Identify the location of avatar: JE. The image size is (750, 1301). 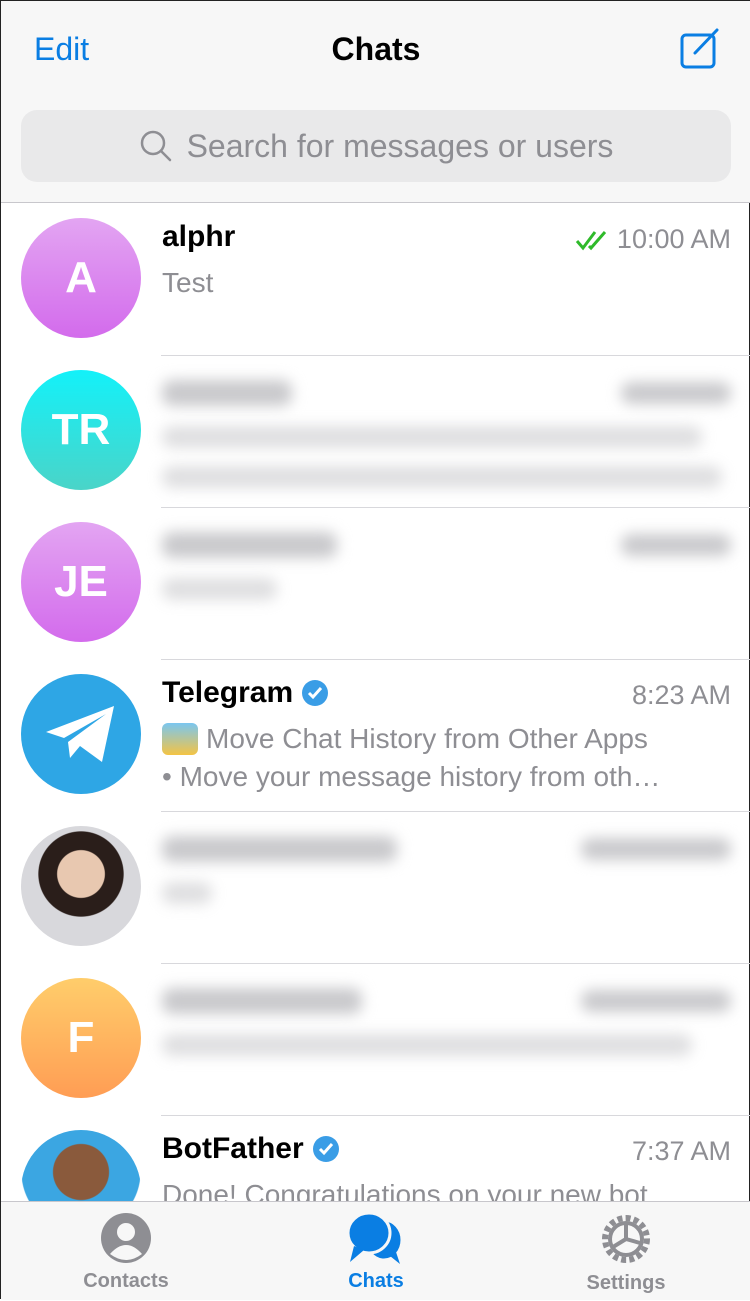
(81, 582).